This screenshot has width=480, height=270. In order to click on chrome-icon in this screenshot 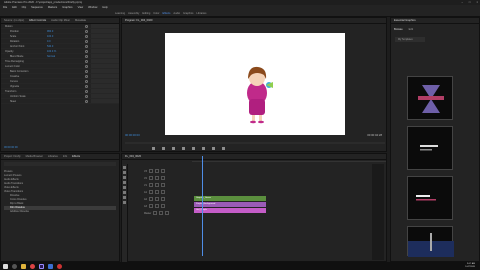, I will do `click(32, 266)`.